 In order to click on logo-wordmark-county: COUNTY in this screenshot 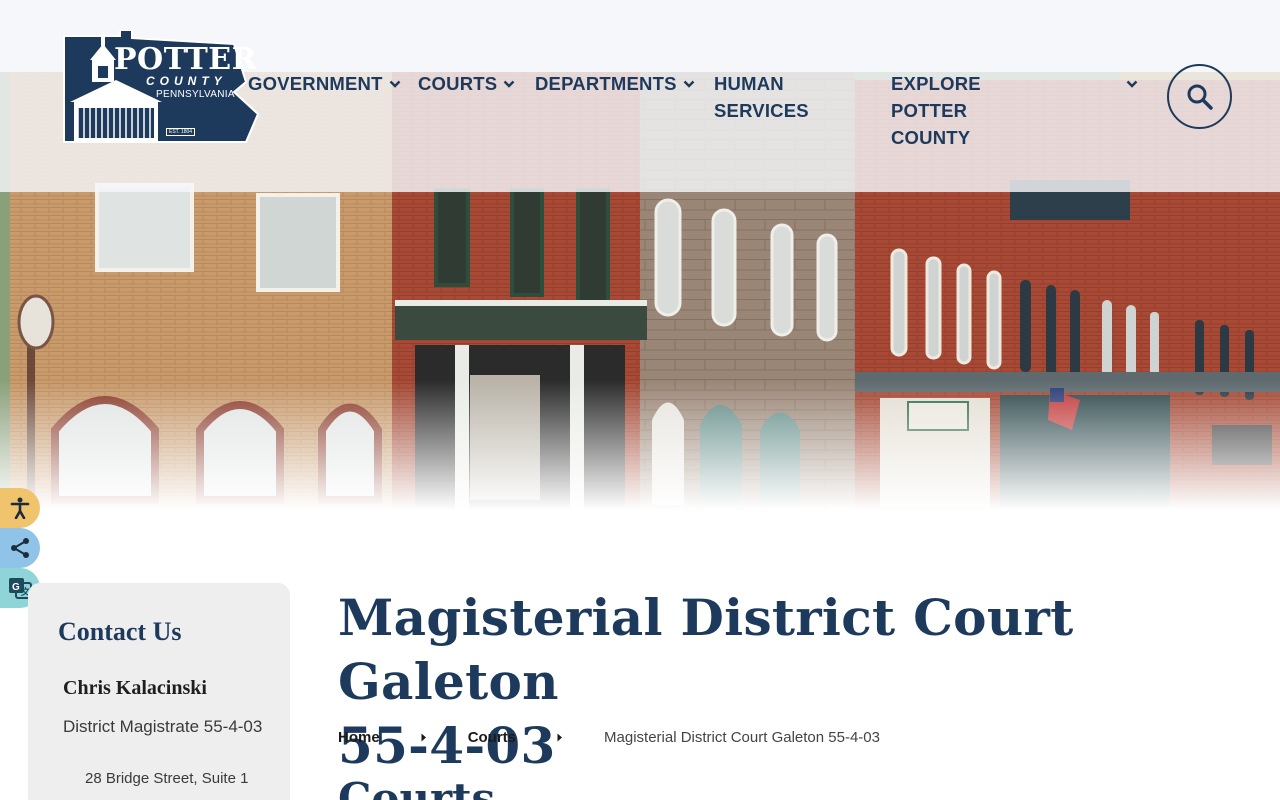, I will do `click(186, 81)`.